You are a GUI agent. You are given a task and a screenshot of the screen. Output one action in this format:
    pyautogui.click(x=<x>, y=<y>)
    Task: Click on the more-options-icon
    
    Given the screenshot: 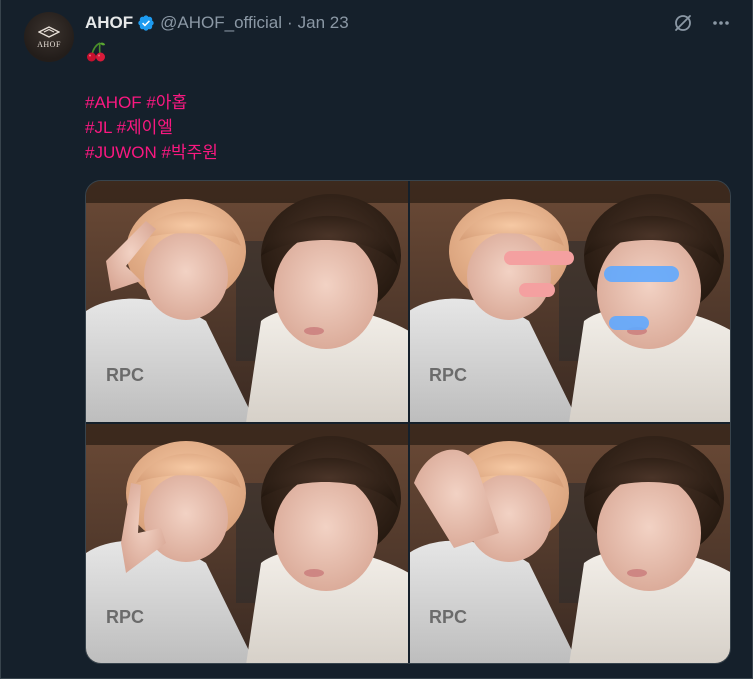 What is the action you would take?
    pyautogui.click(x=721, y=23)
    